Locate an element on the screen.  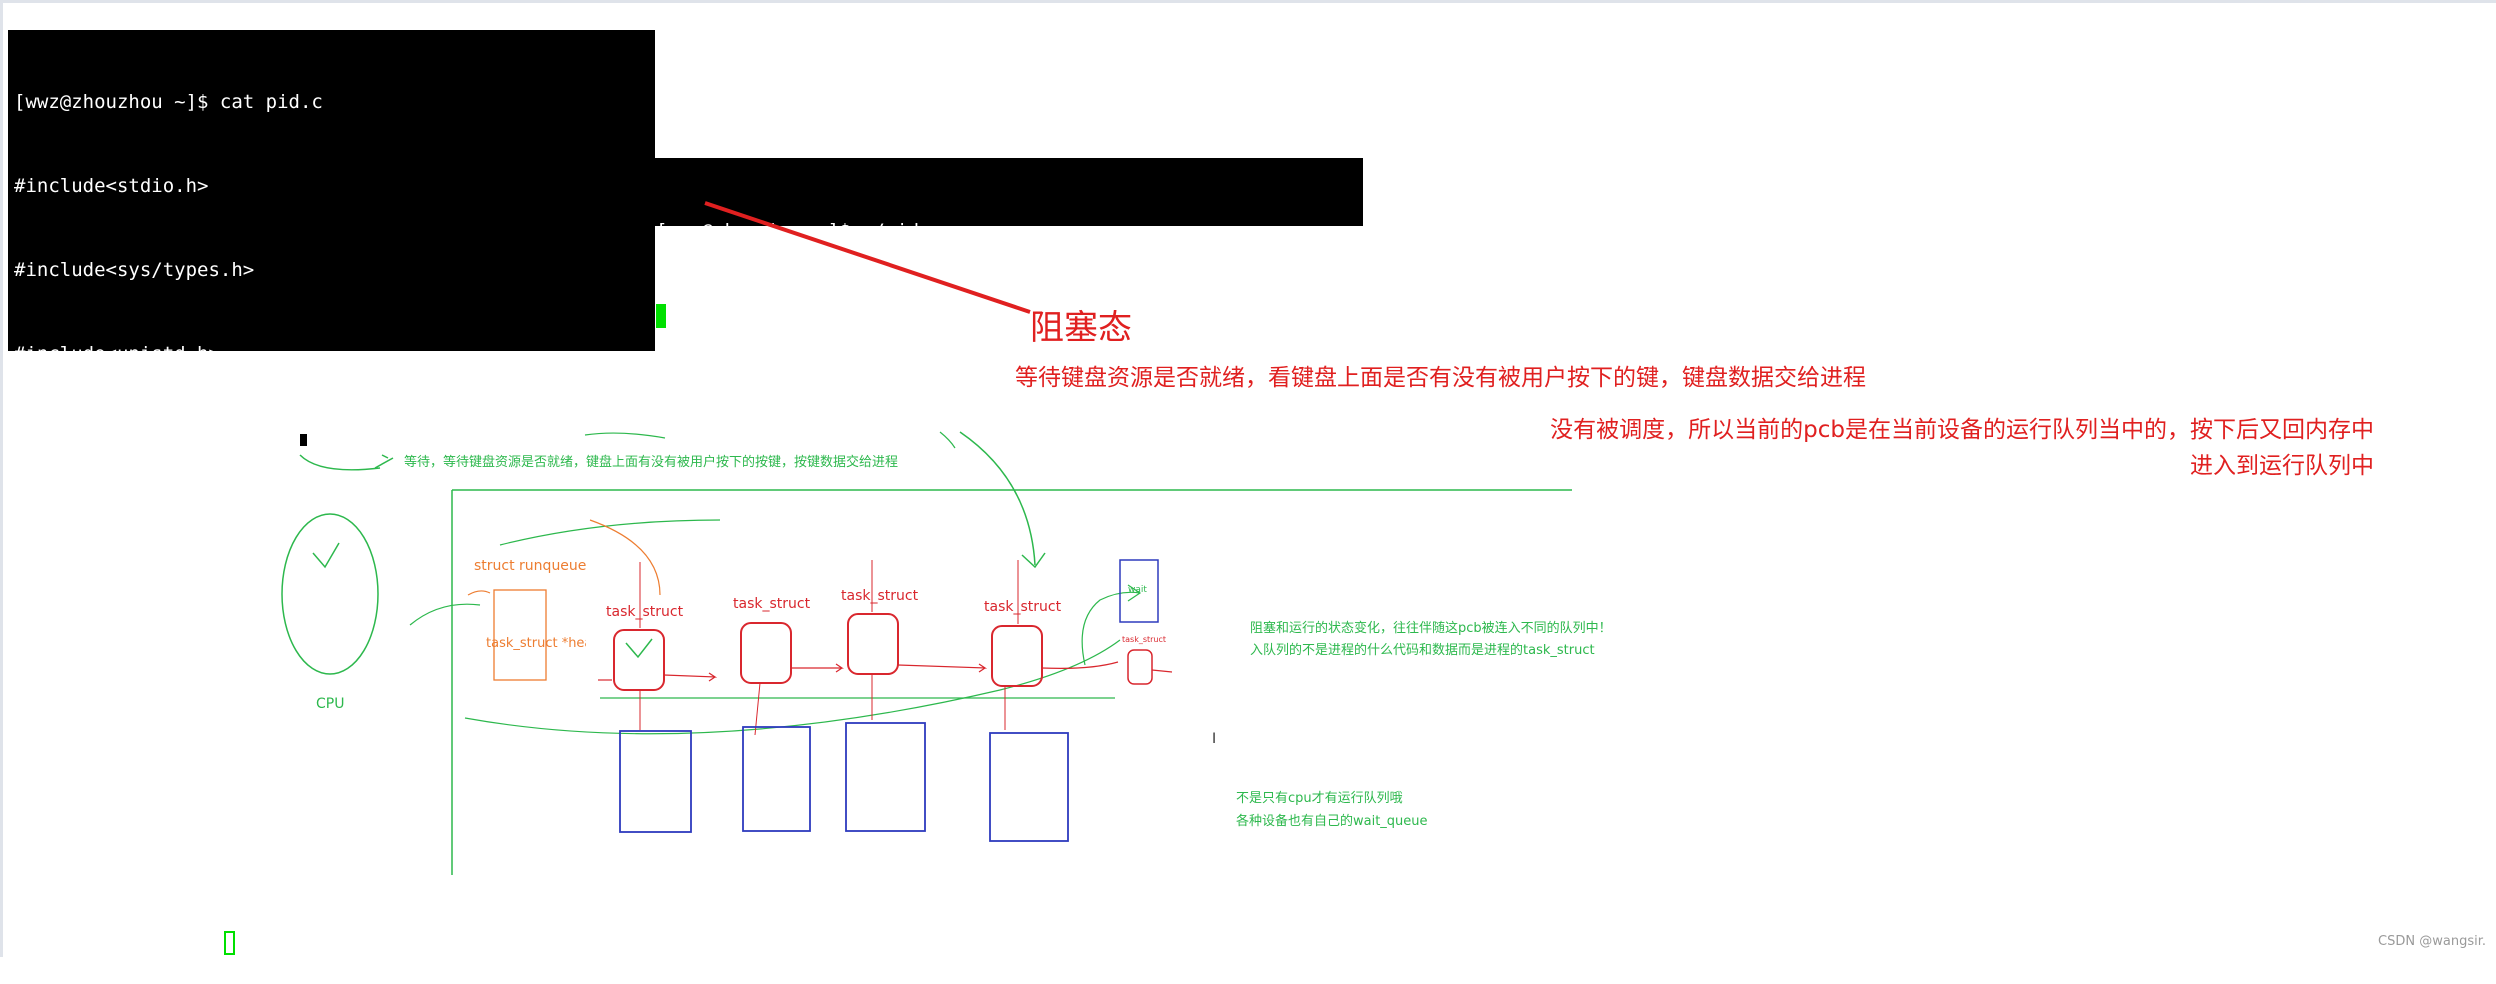
task-struct-label-small: task_struct is located at coordinates (1144, 639).